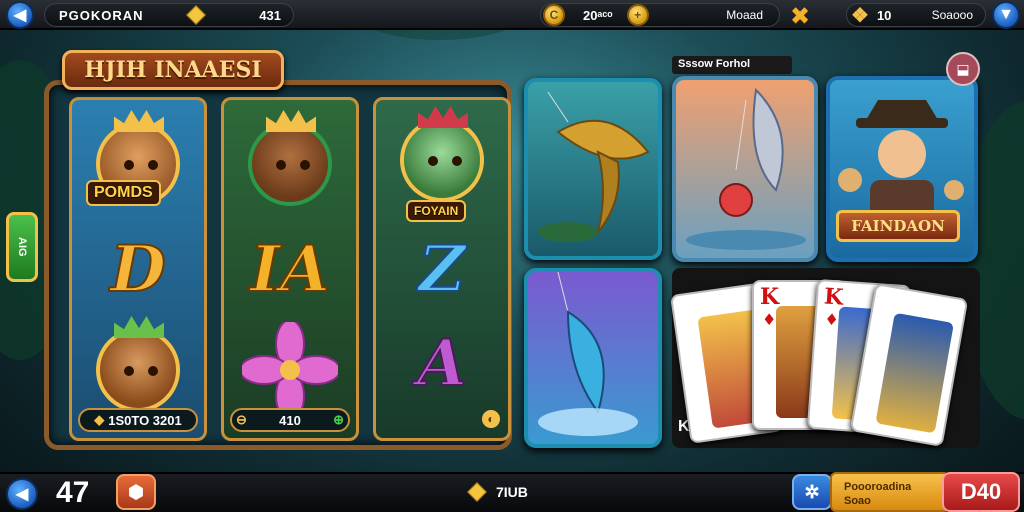  What do you see at coordinates (860, 15) in the screenshot?
I see `chest-icon: ❖` at bounding box center [860, 15].